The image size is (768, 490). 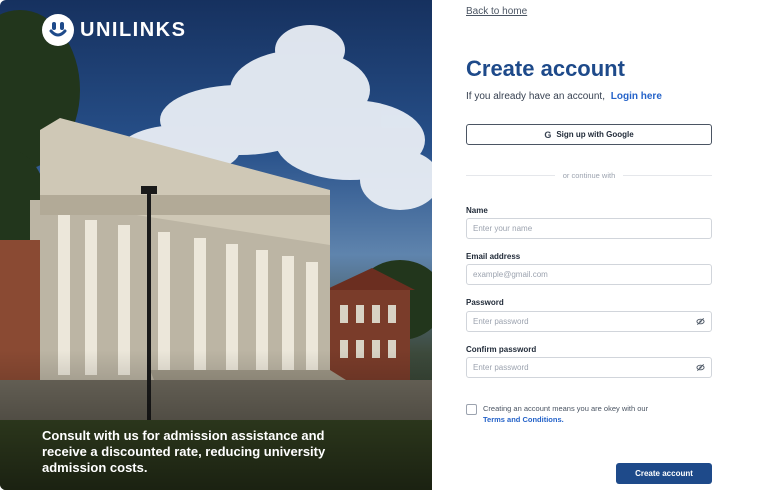 What do you see at coordinates (636, 96) in the screenshot?
I see `login-link: Login here` at bounding box center [636, 96].